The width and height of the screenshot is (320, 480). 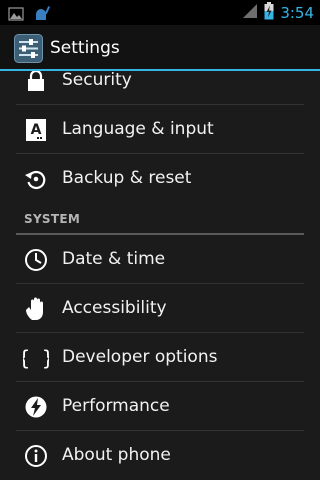 I want to click on setting-label: Accessibility, so click(x=114, y=308).